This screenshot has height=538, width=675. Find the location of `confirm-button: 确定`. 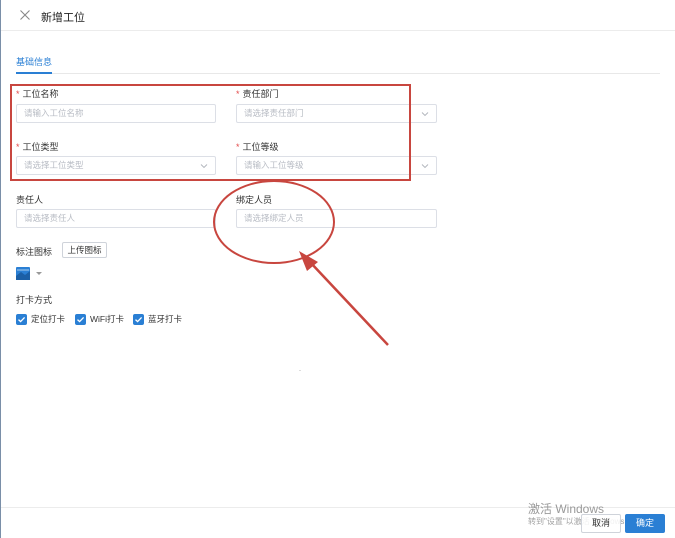

confirm-button: 确定 is located at coordinates (645, 523).